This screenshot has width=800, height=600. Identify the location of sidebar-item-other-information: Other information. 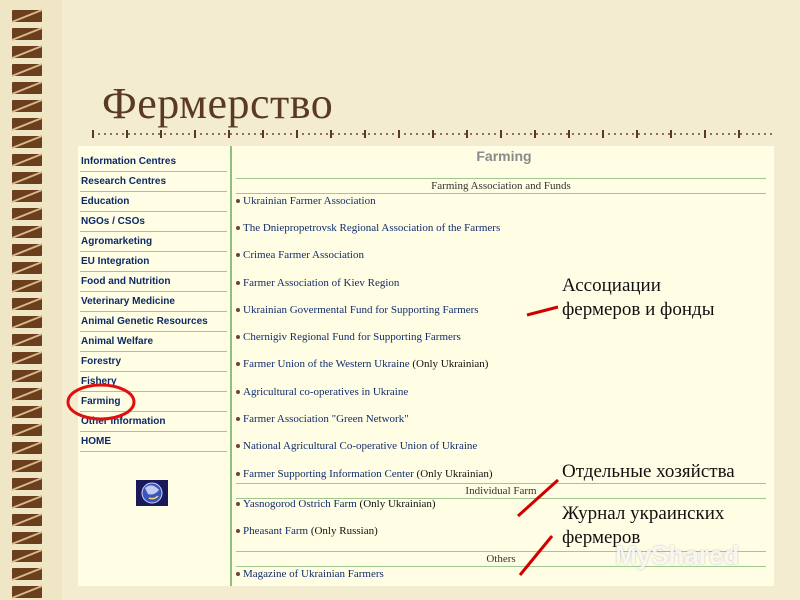
(153, 422).